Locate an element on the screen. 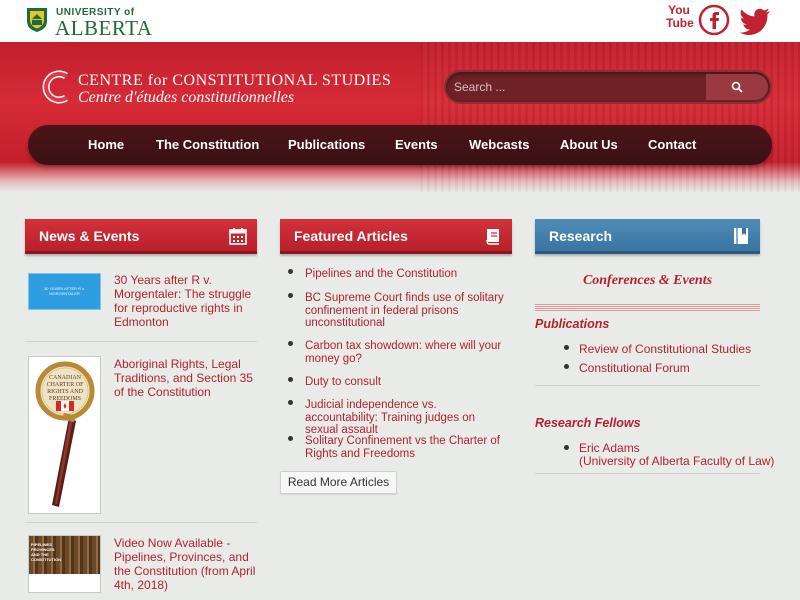  search-box is located at coordinates (608, 87).